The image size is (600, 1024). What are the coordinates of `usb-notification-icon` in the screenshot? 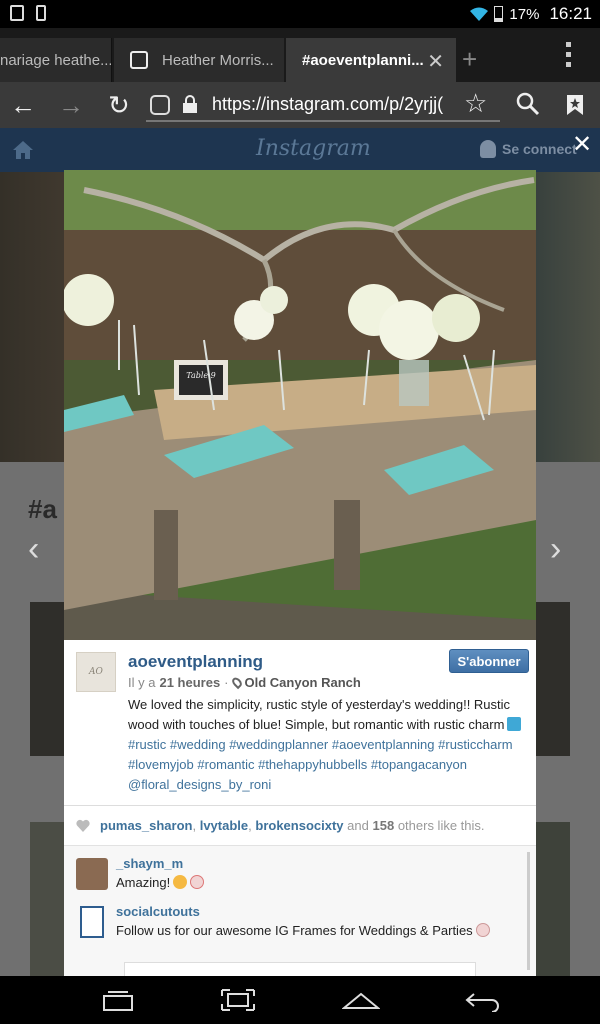 It's located at (41, 13).